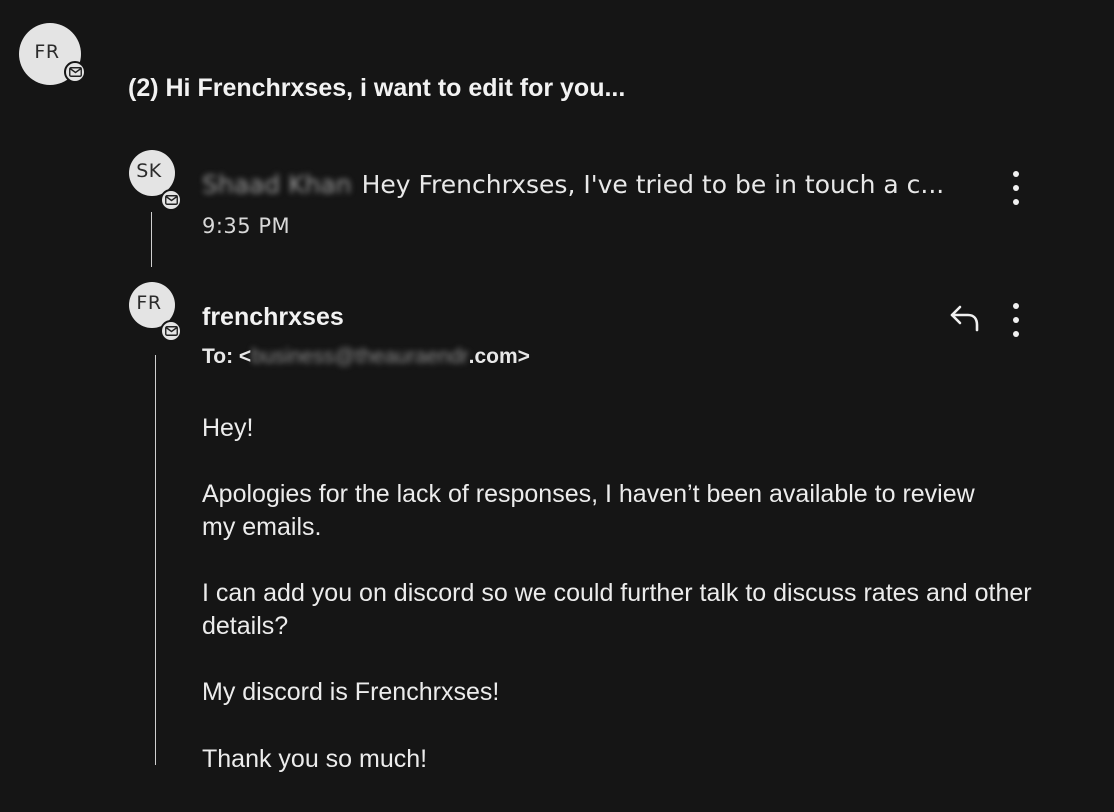 The image size is (1114, 812). Describe the element at coordinates (228, 428) in the screenshot. I see `message-body-line: Hey!` at that location.